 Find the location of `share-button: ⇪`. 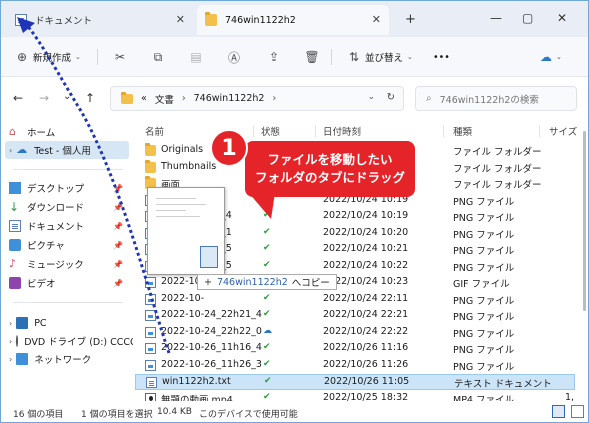

share-button: ⇪ is located at coordinates (274, 57).